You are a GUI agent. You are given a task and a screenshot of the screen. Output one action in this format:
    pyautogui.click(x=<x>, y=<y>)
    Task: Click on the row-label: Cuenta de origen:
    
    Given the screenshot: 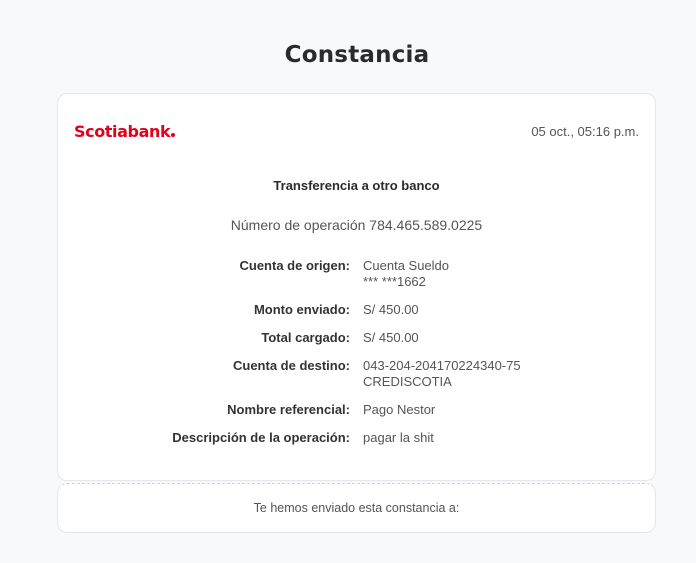 What is the action you would take?
    pyautogui.click(x=294, y=265)
    